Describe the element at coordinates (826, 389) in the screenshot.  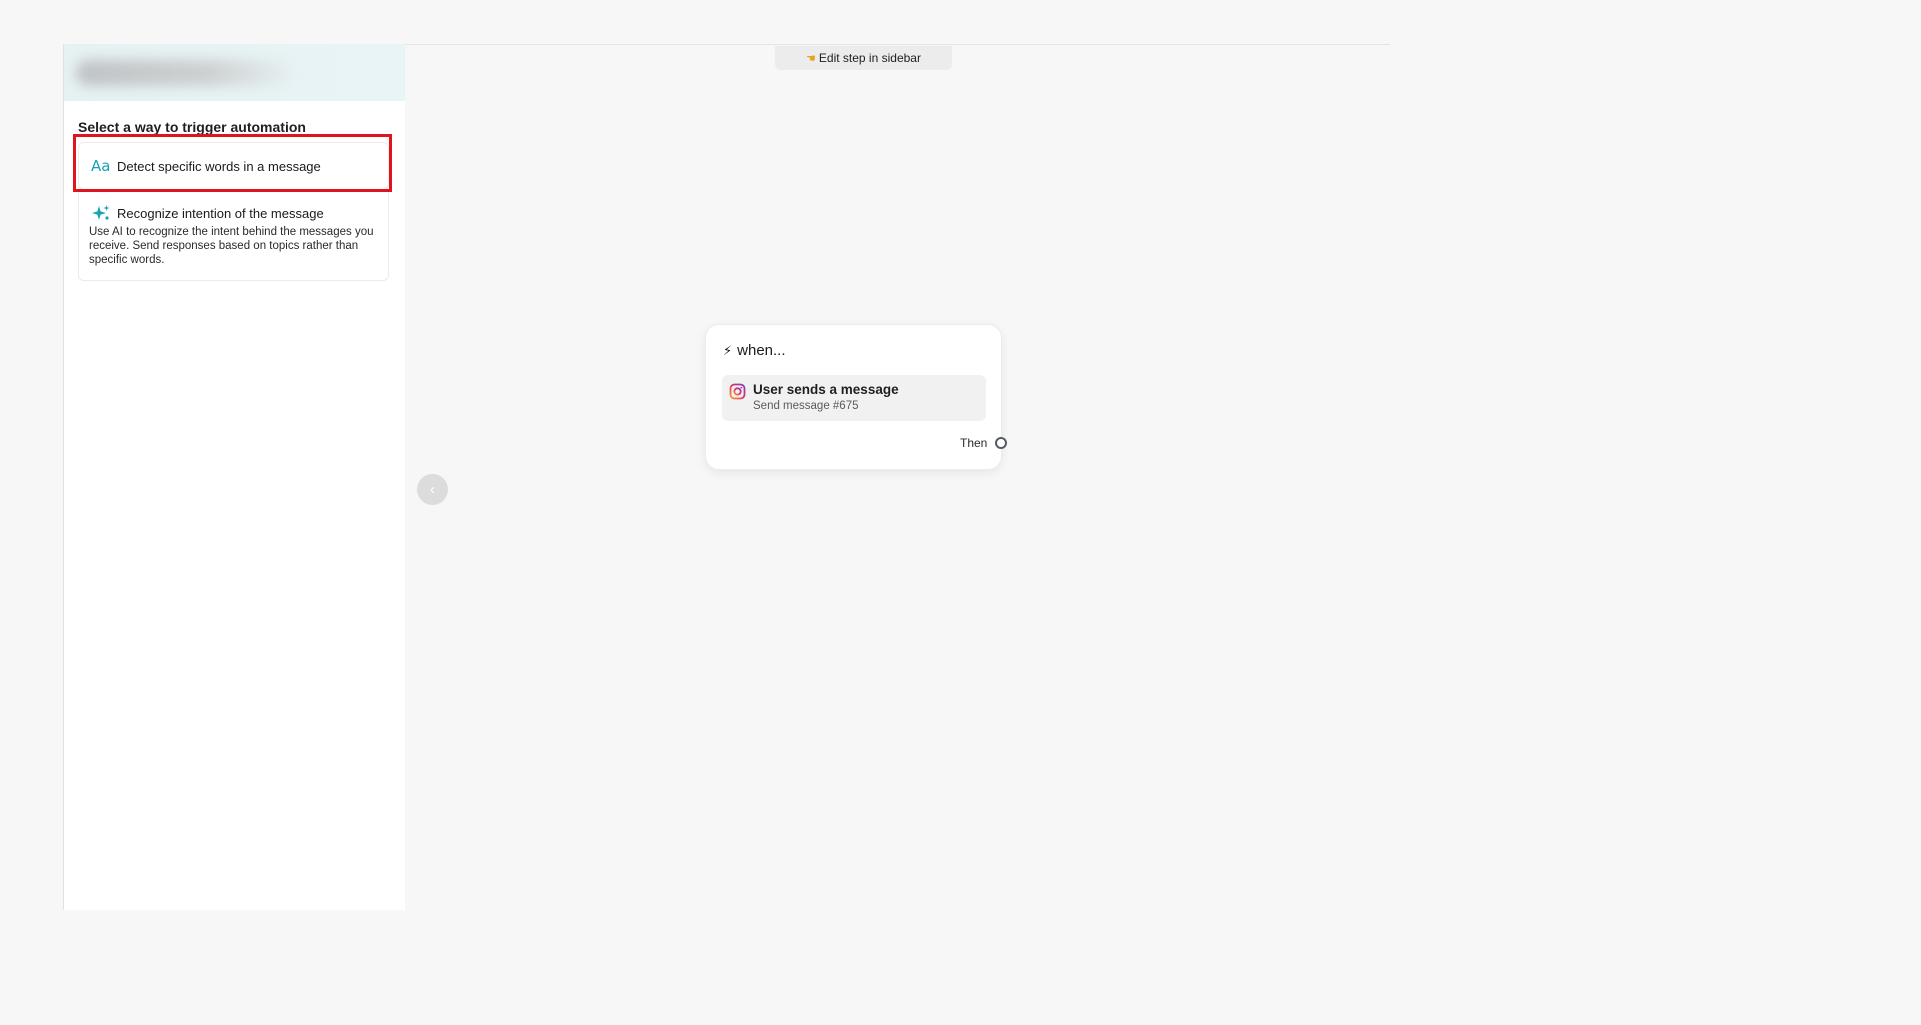
I see `trigger-title: User sends a message` at that location.